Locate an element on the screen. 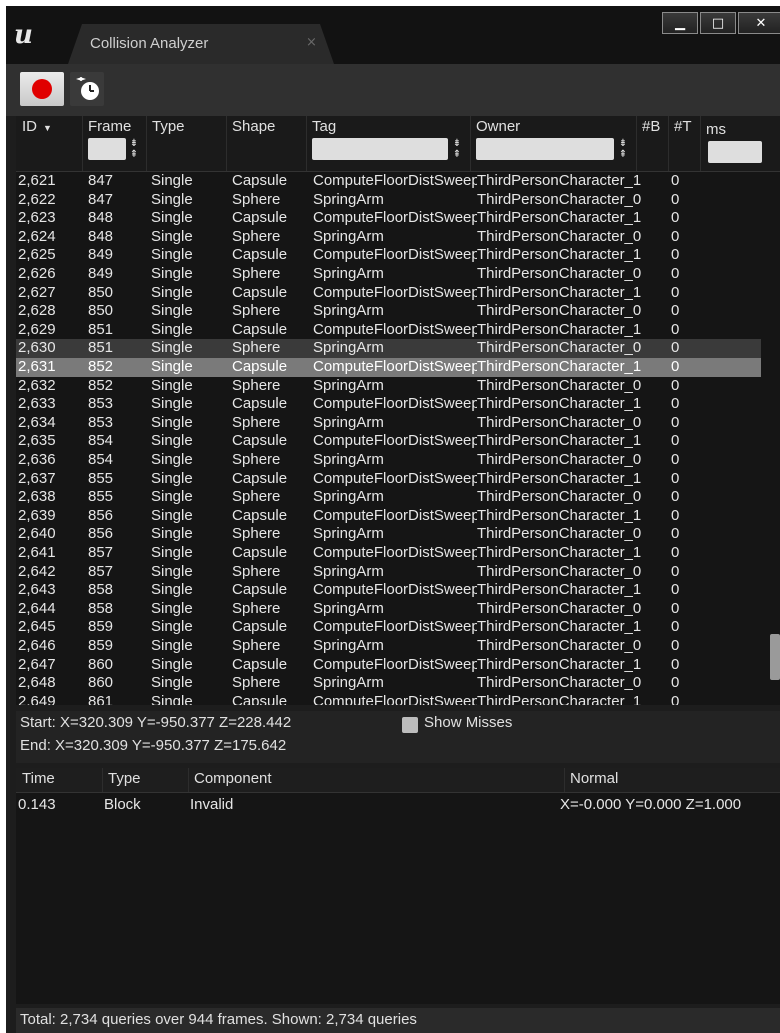  detail-column-component: Component is located at coordinates (233, 778).